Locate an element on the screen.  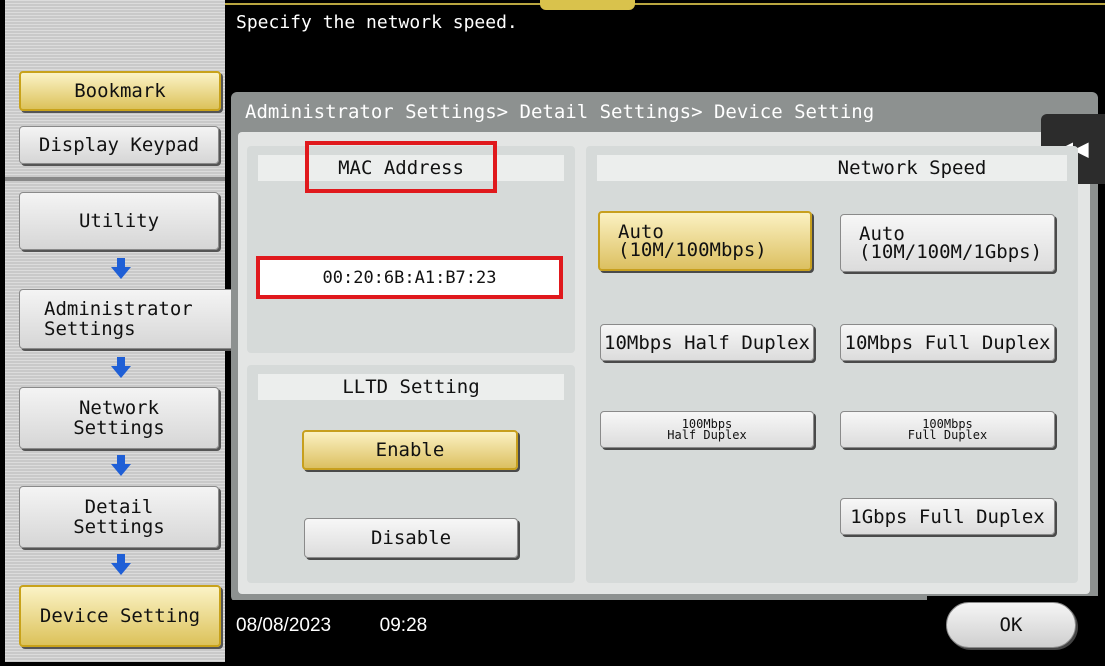
lltd-disable-button: Disable is located at coordinates (411, 538).